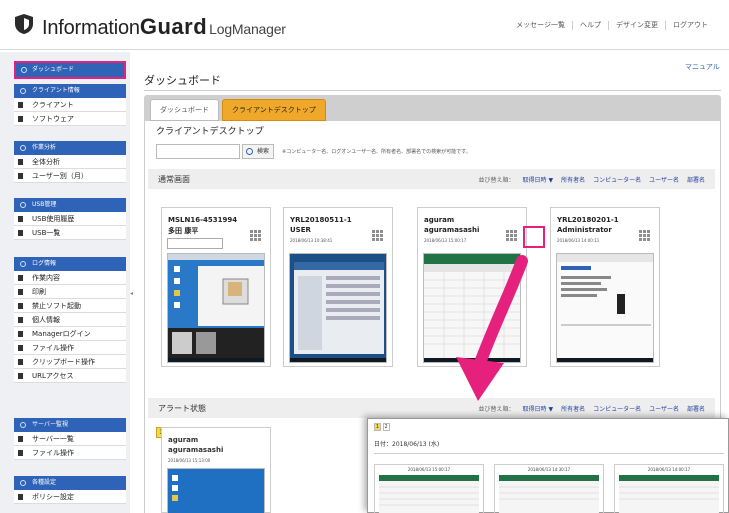 This screenshot has height=513, width=729. I want to click on popup-screenshot: 2018/06/13 15:00:17, so click(429, 488).